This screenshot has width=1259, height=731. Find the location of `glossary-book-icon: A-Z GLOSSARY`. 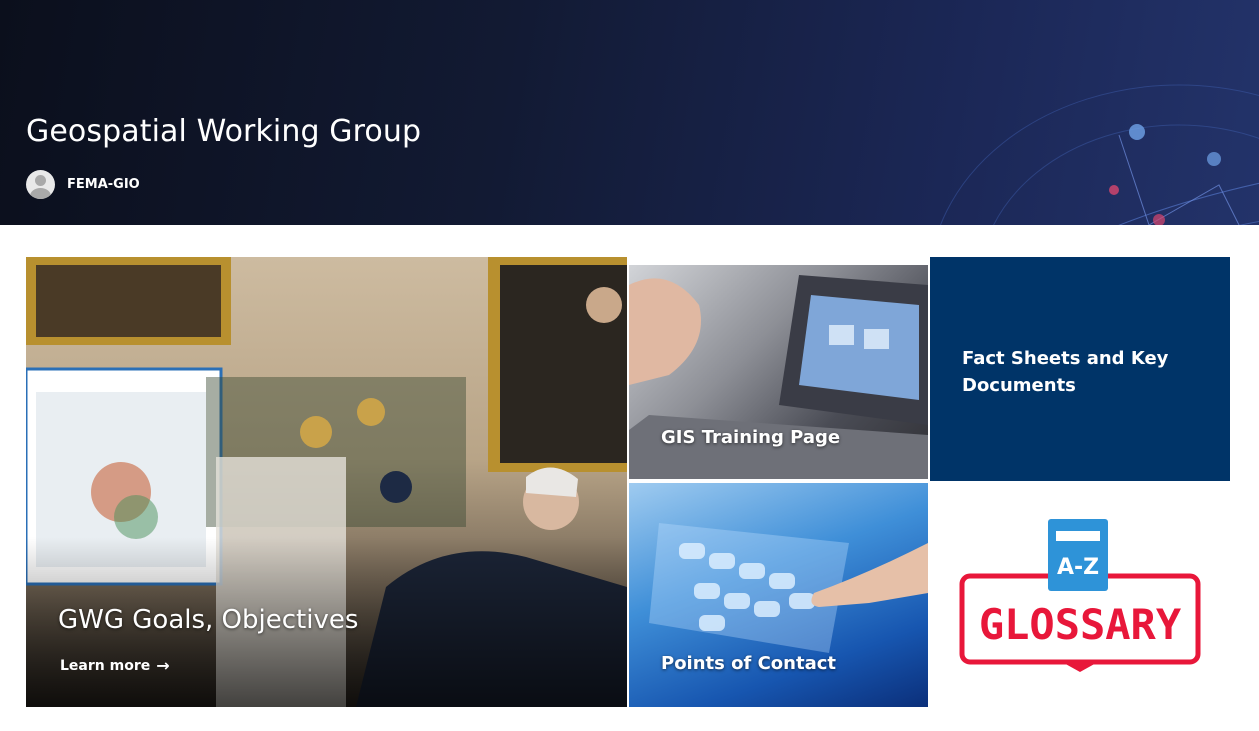

glossary-book-icon: A-Z GLOSSARY is located at coordinates (1080, 595).